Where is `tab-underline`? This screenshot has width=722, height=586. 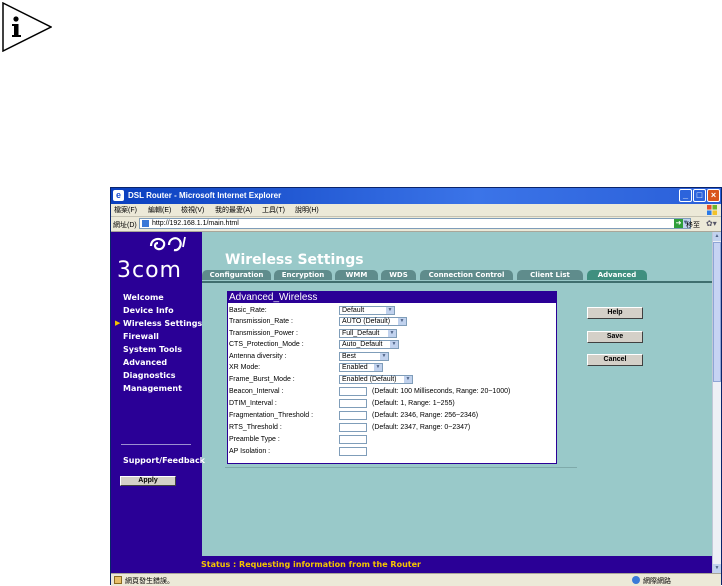 tab-underline is located at coordinates (457, 282).